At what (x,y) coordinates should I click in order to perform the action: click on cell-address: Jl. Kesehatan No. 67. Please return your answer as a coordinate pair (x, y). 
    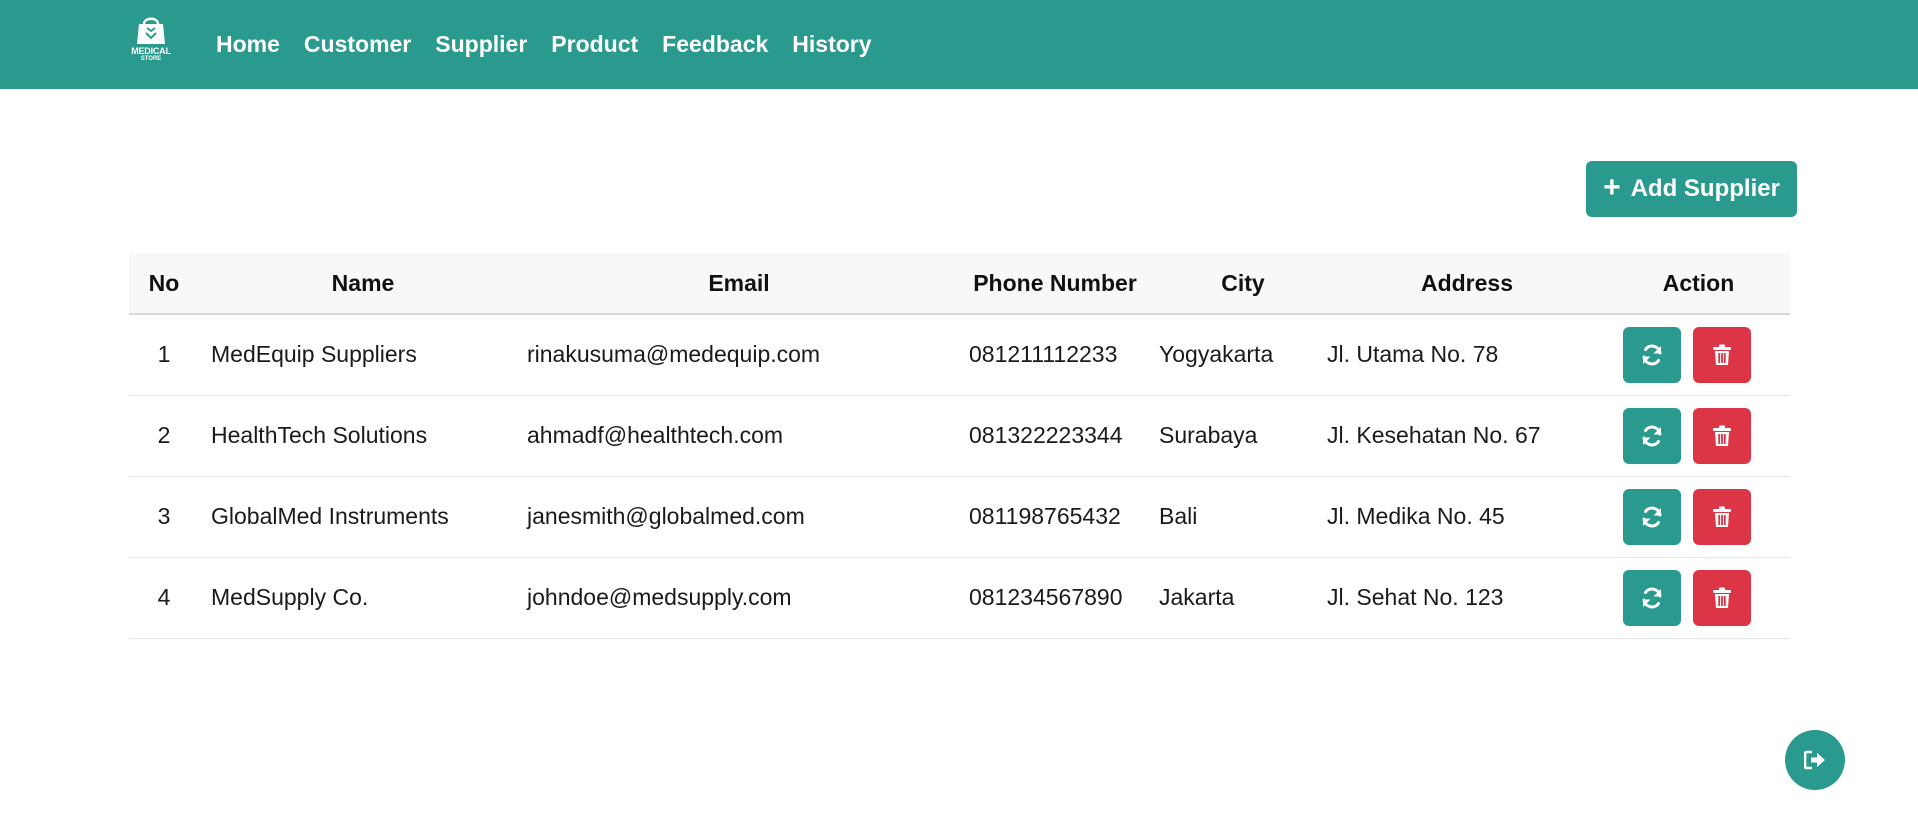
    Looking at the image, I should click on (1434, 435).